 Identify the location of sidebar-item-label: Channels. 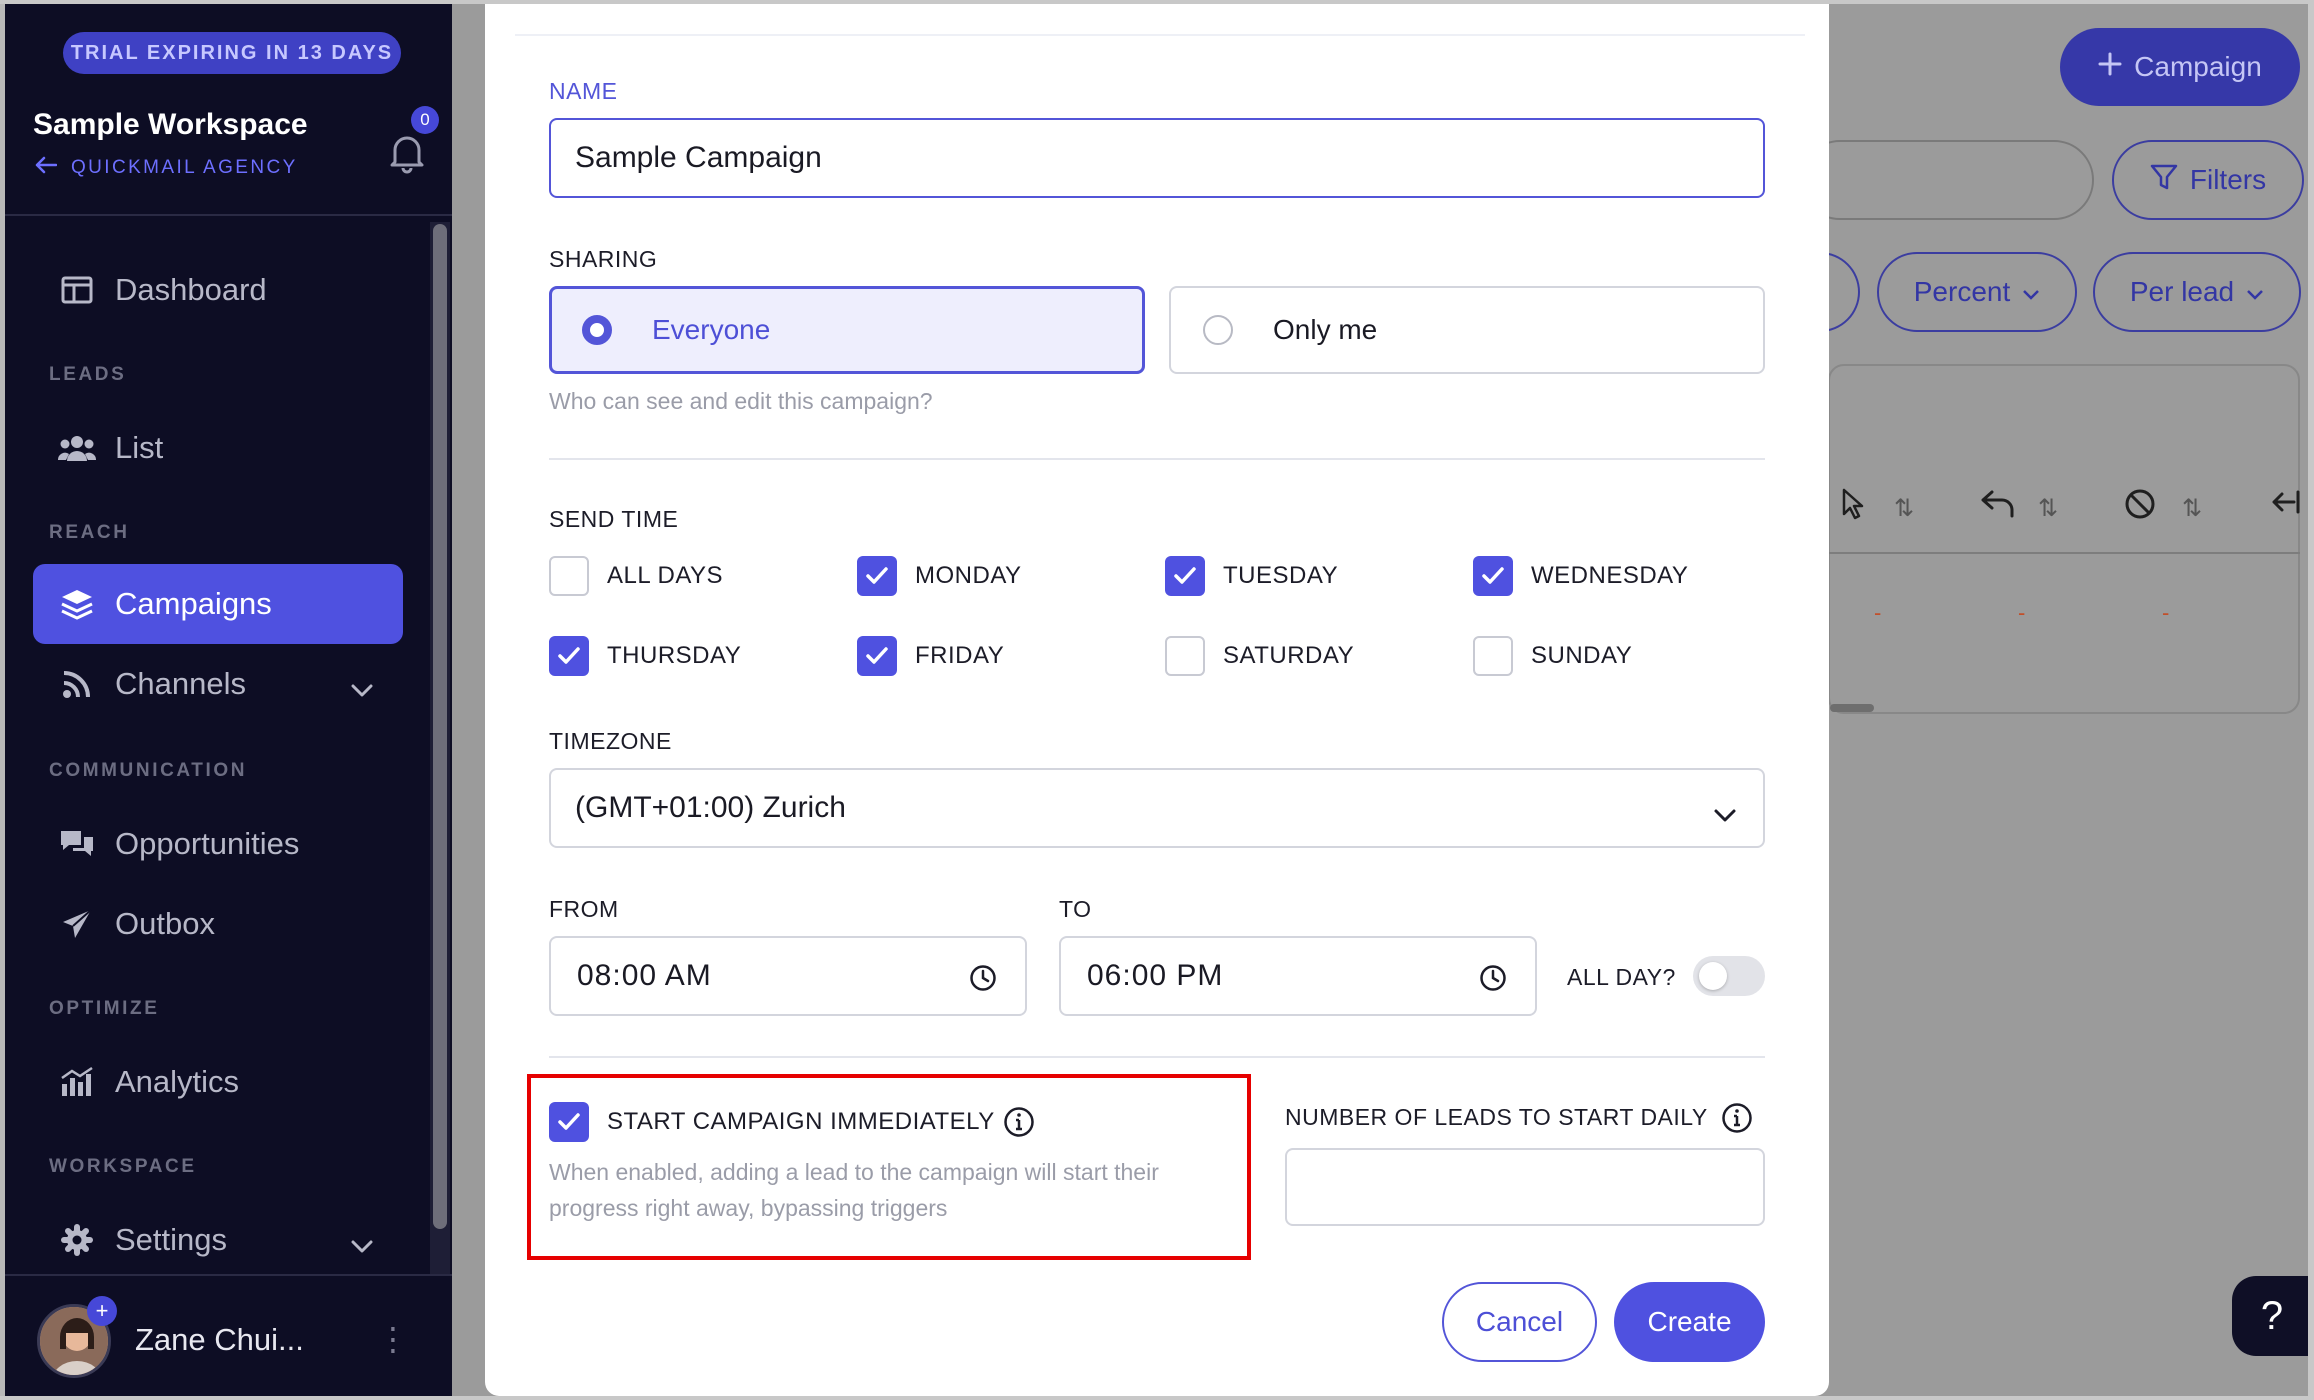
(180, 683).